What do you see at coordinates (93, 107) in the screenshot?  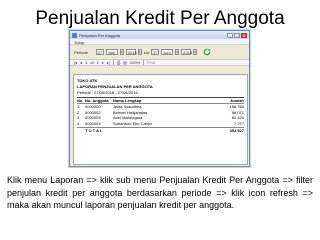 I see `table-cell: 0000000` at bounding box center [93, 107].